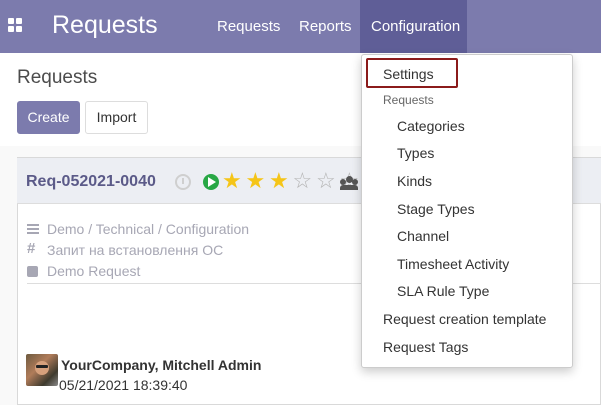  I want to click on menu-requests: Requests, so click(248, 26).